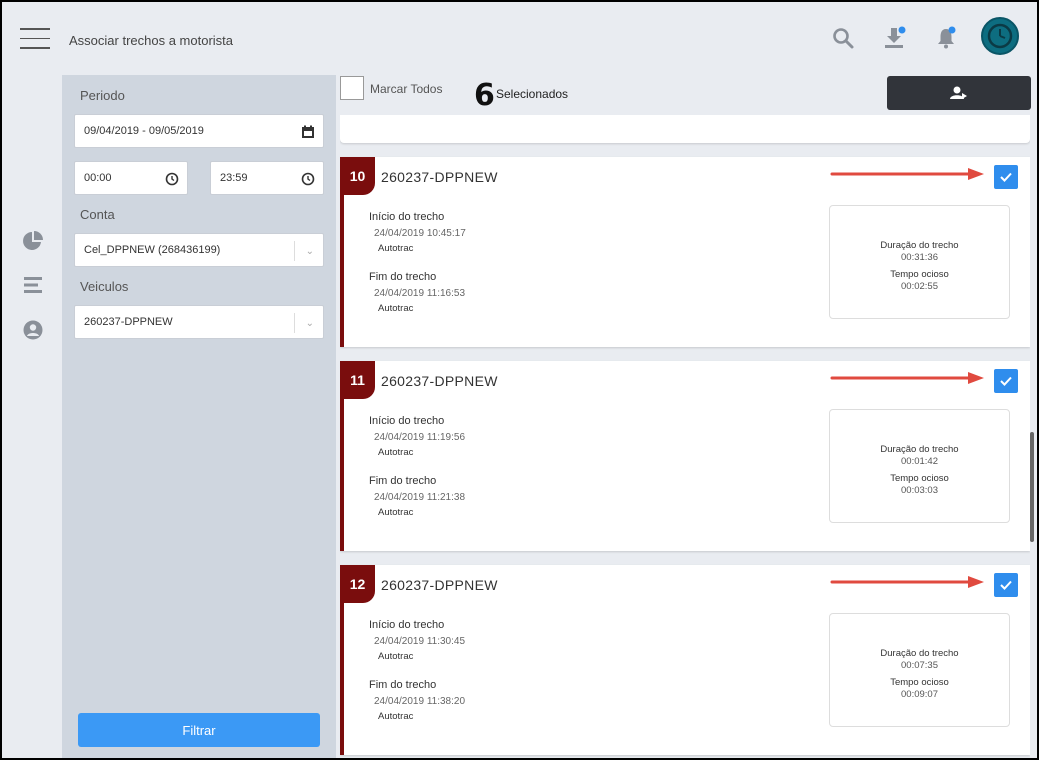 The width and height of the screenshot is (1039, 760). I want to click on menu-icon, so click(35, 39).